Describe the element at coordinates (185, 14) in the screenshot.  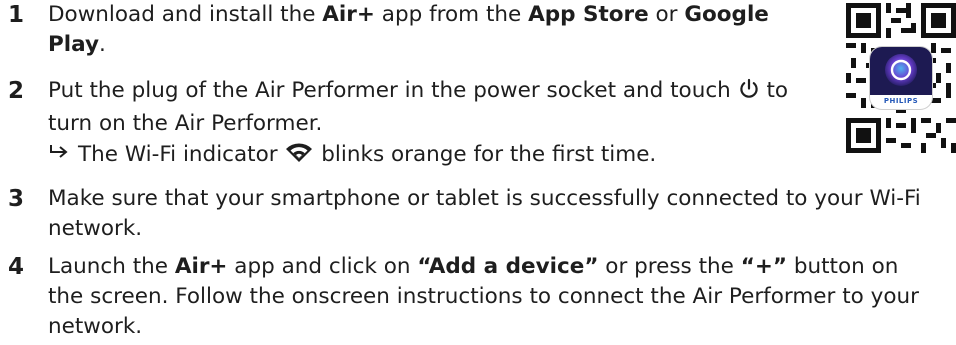
I see `step-text-segment: Download and install the` at that location.